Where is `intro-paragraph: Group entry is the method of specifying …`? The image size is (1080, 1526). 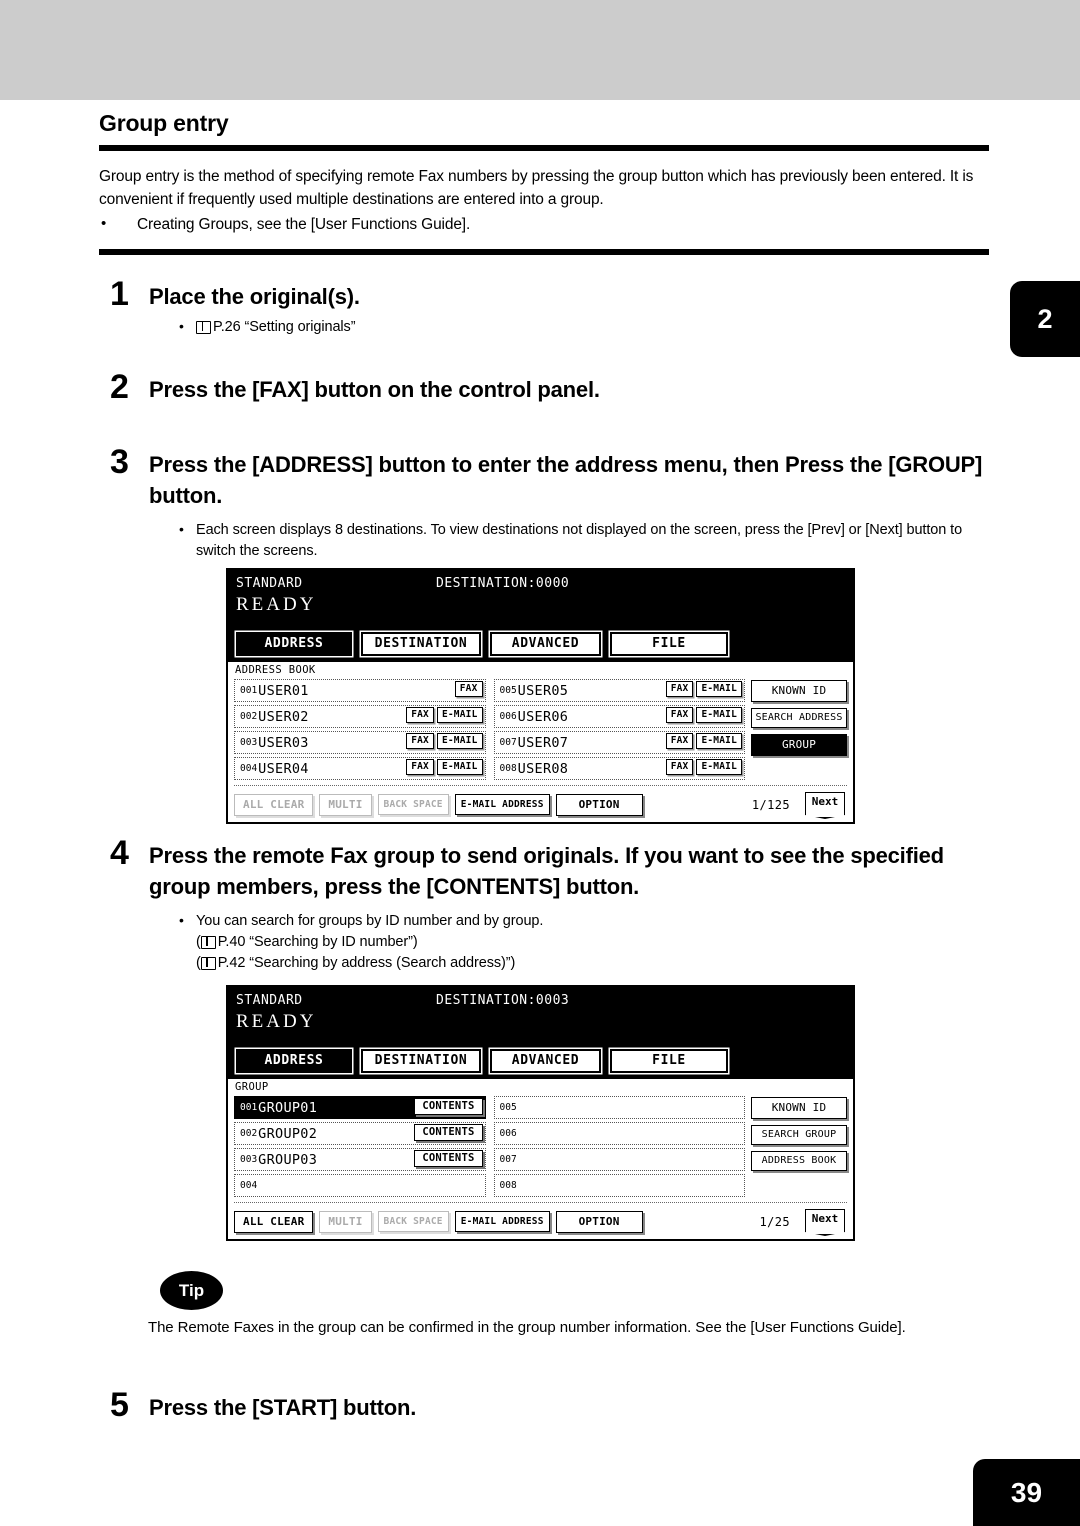
intro-paragraph: Group entry is the method of specifying … is located at coordinates (536, 188).